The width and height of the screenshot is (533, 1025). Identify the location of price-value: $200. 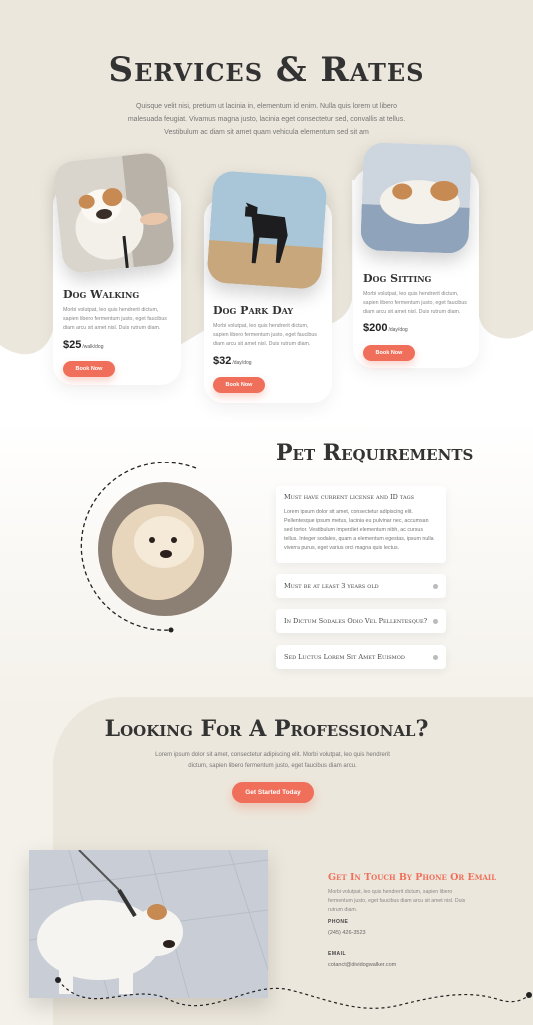
(375, 328).